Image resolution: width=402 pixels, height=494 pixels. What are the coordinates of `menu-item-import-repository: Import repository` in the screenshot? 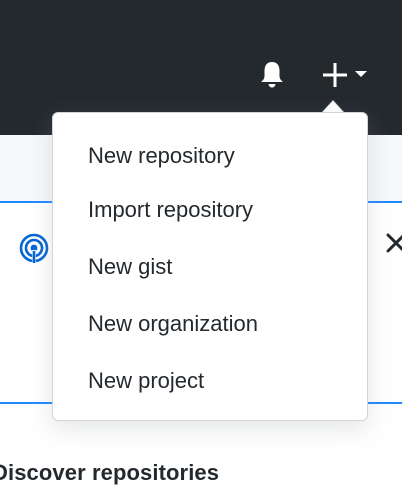 It's located at (210, 209).